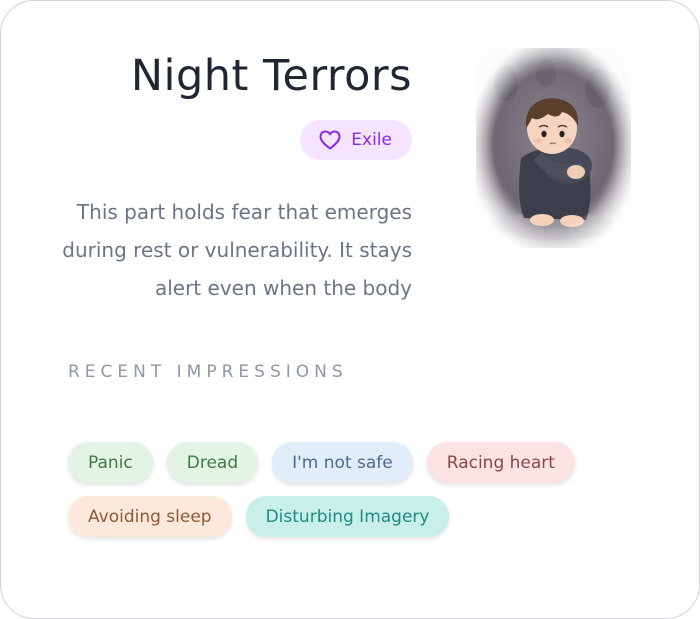 This screenshot has width=700, height=619. I want to click on child-hugging-knees-illustration, so click(553, 148).